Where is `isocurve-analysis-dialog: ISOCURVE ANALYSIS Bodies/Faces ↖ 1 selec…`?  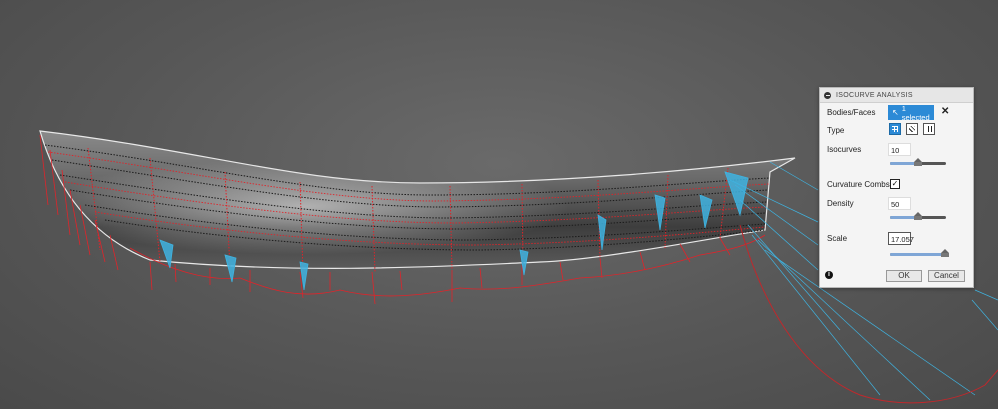
isocurve-analysis-dialog: ISOCURVE ANALYSIS Bodies/Faces ↖ 1 selec… is located at coordinates (896, 187).